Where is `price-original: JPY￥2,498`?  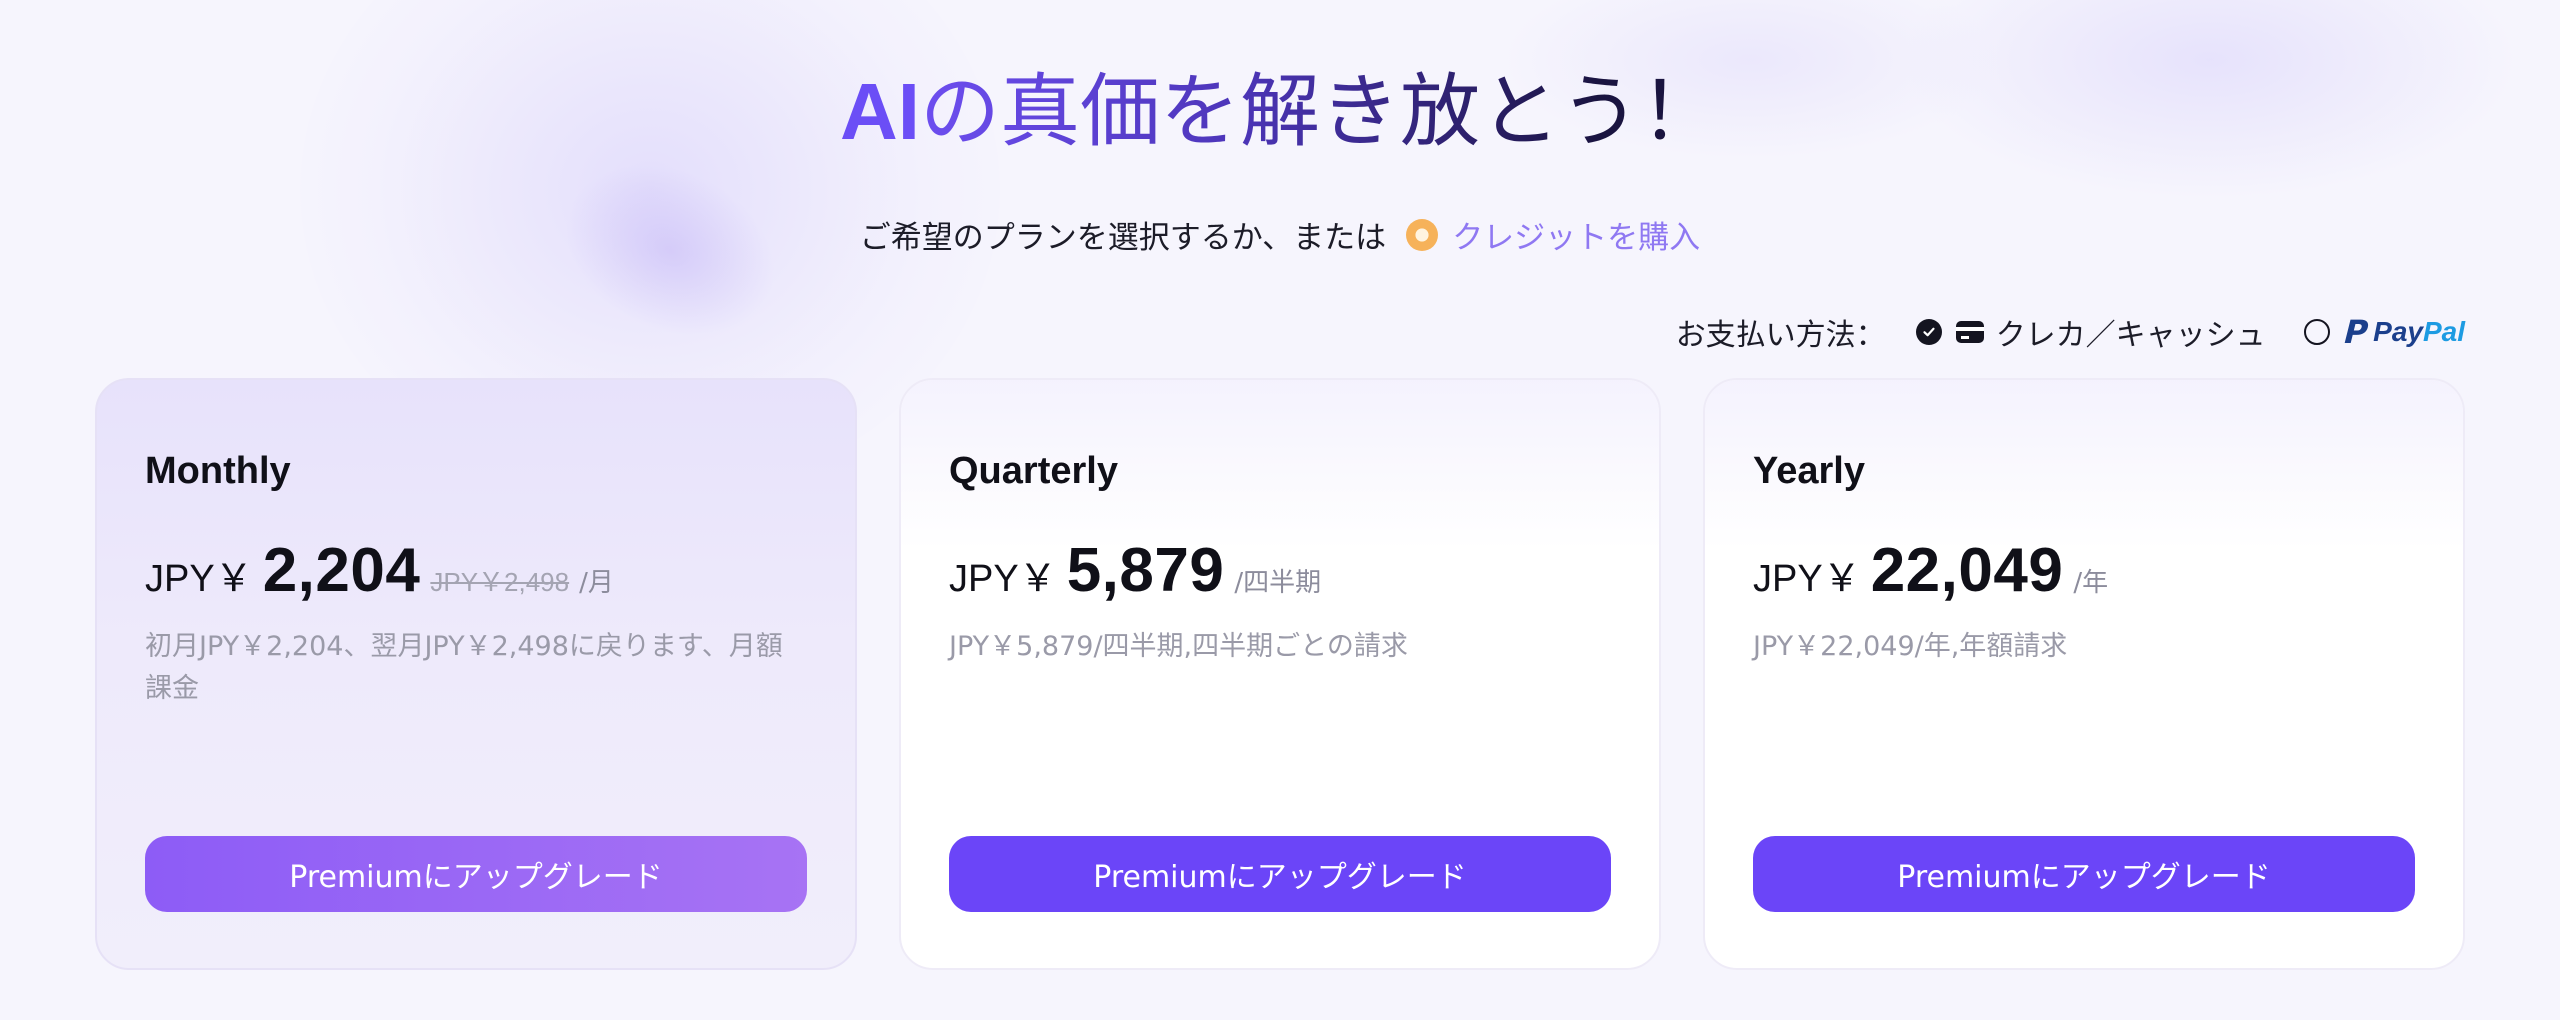
price-original: JPY￥2,498 is located at coordinates (500, 582).